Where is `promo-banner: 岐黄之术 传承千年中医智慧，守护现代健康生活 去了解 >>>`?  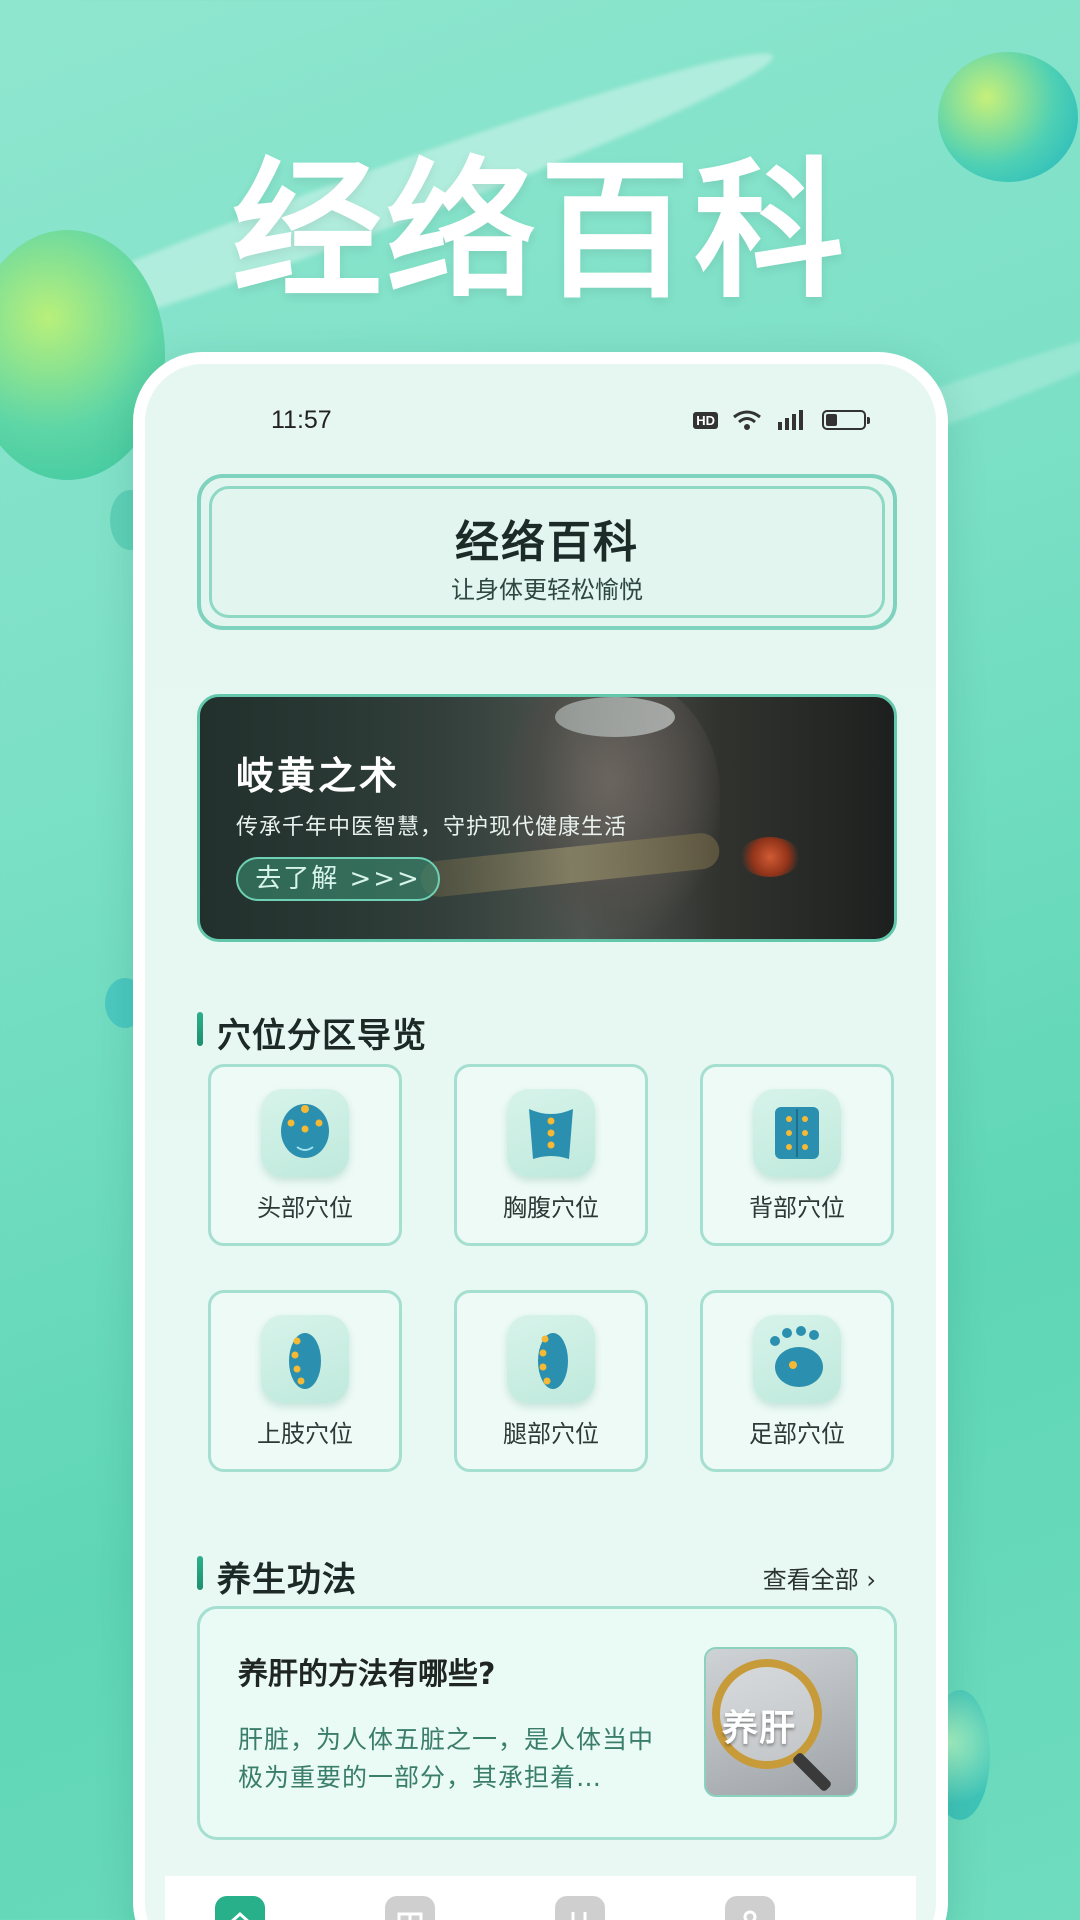
promo-banner: 岐黄之术 传承千年中医智慧，守护现代健康生活 去了解 >>> is located at coordinates (547, 818).